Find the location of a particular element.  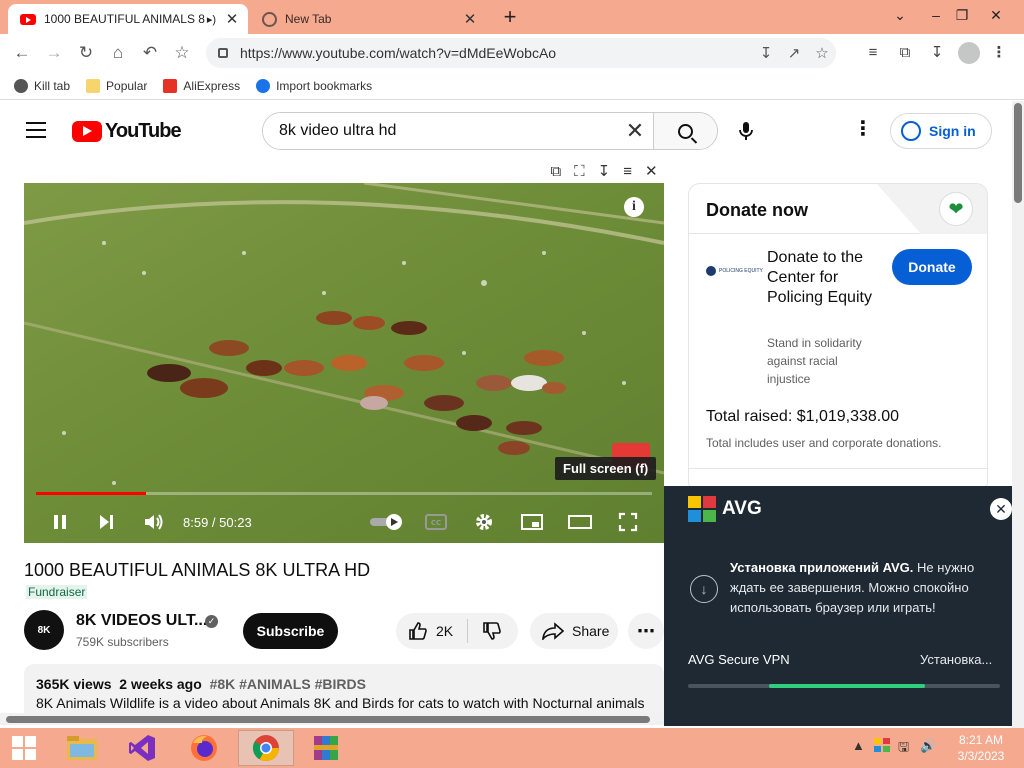

browser-menu-icon: ⋮ is located at coordinates (999, 53).